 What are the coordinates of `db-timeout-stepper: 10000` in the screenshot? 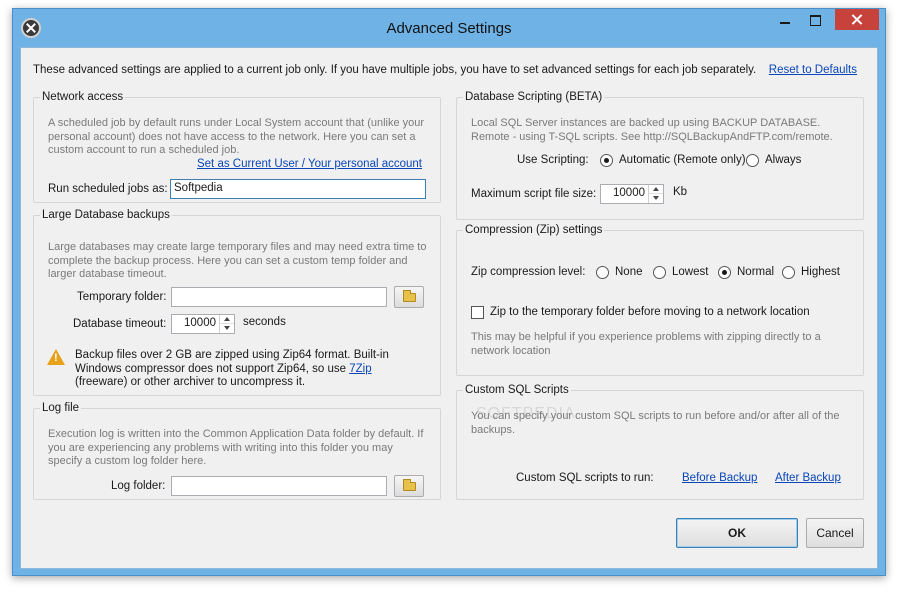 It's located at (203, 324).